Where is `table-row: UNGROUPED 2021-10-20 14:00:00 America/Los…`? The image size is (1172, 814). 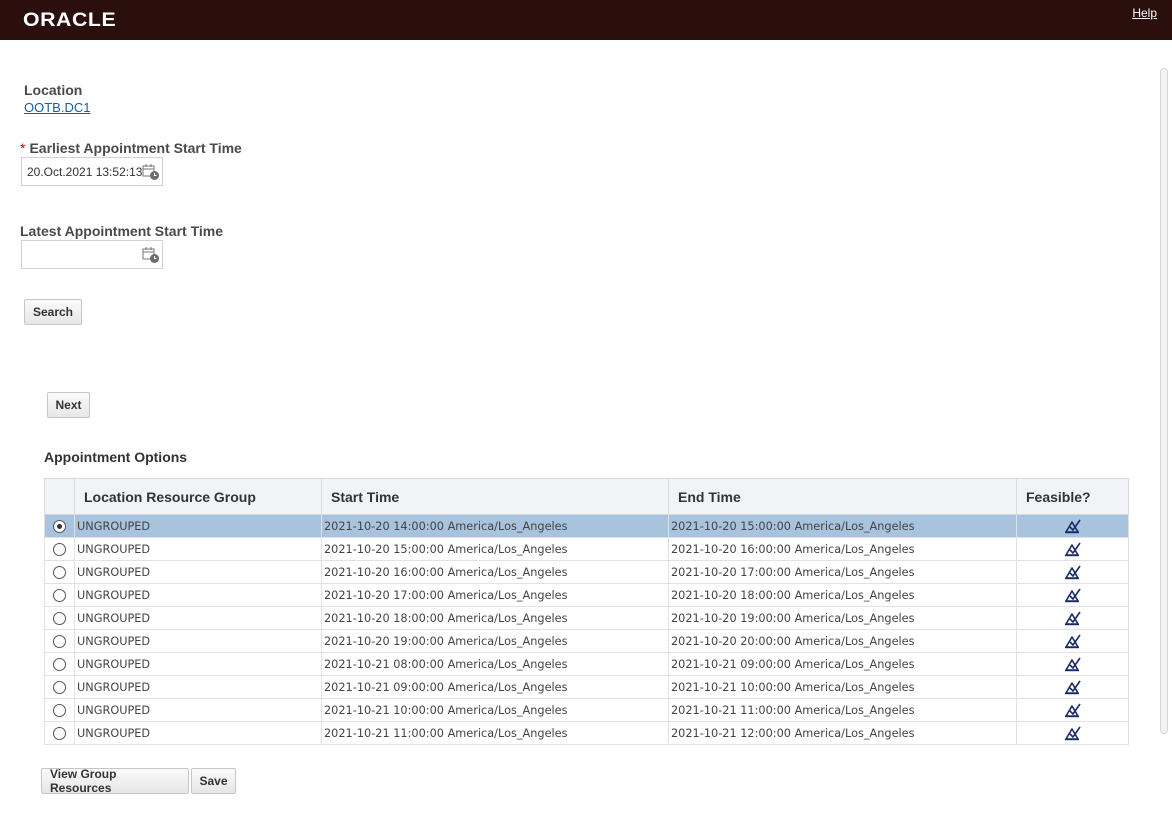
table-row: UNGROUPED 2021-10-20 14:00:00 America/Los… is located at coordinates (586, 526).